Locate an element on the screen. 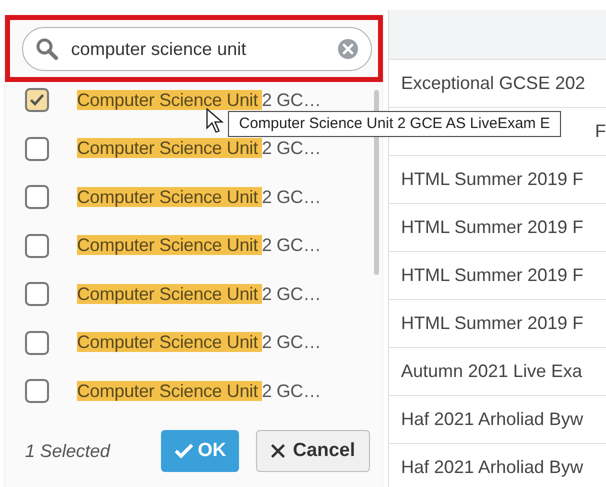 The width and height of the screenshot is (606, 487). tooltip: Computer Science Unit 2 GCE AS LiveExam E is located at coordinates (394, 124).